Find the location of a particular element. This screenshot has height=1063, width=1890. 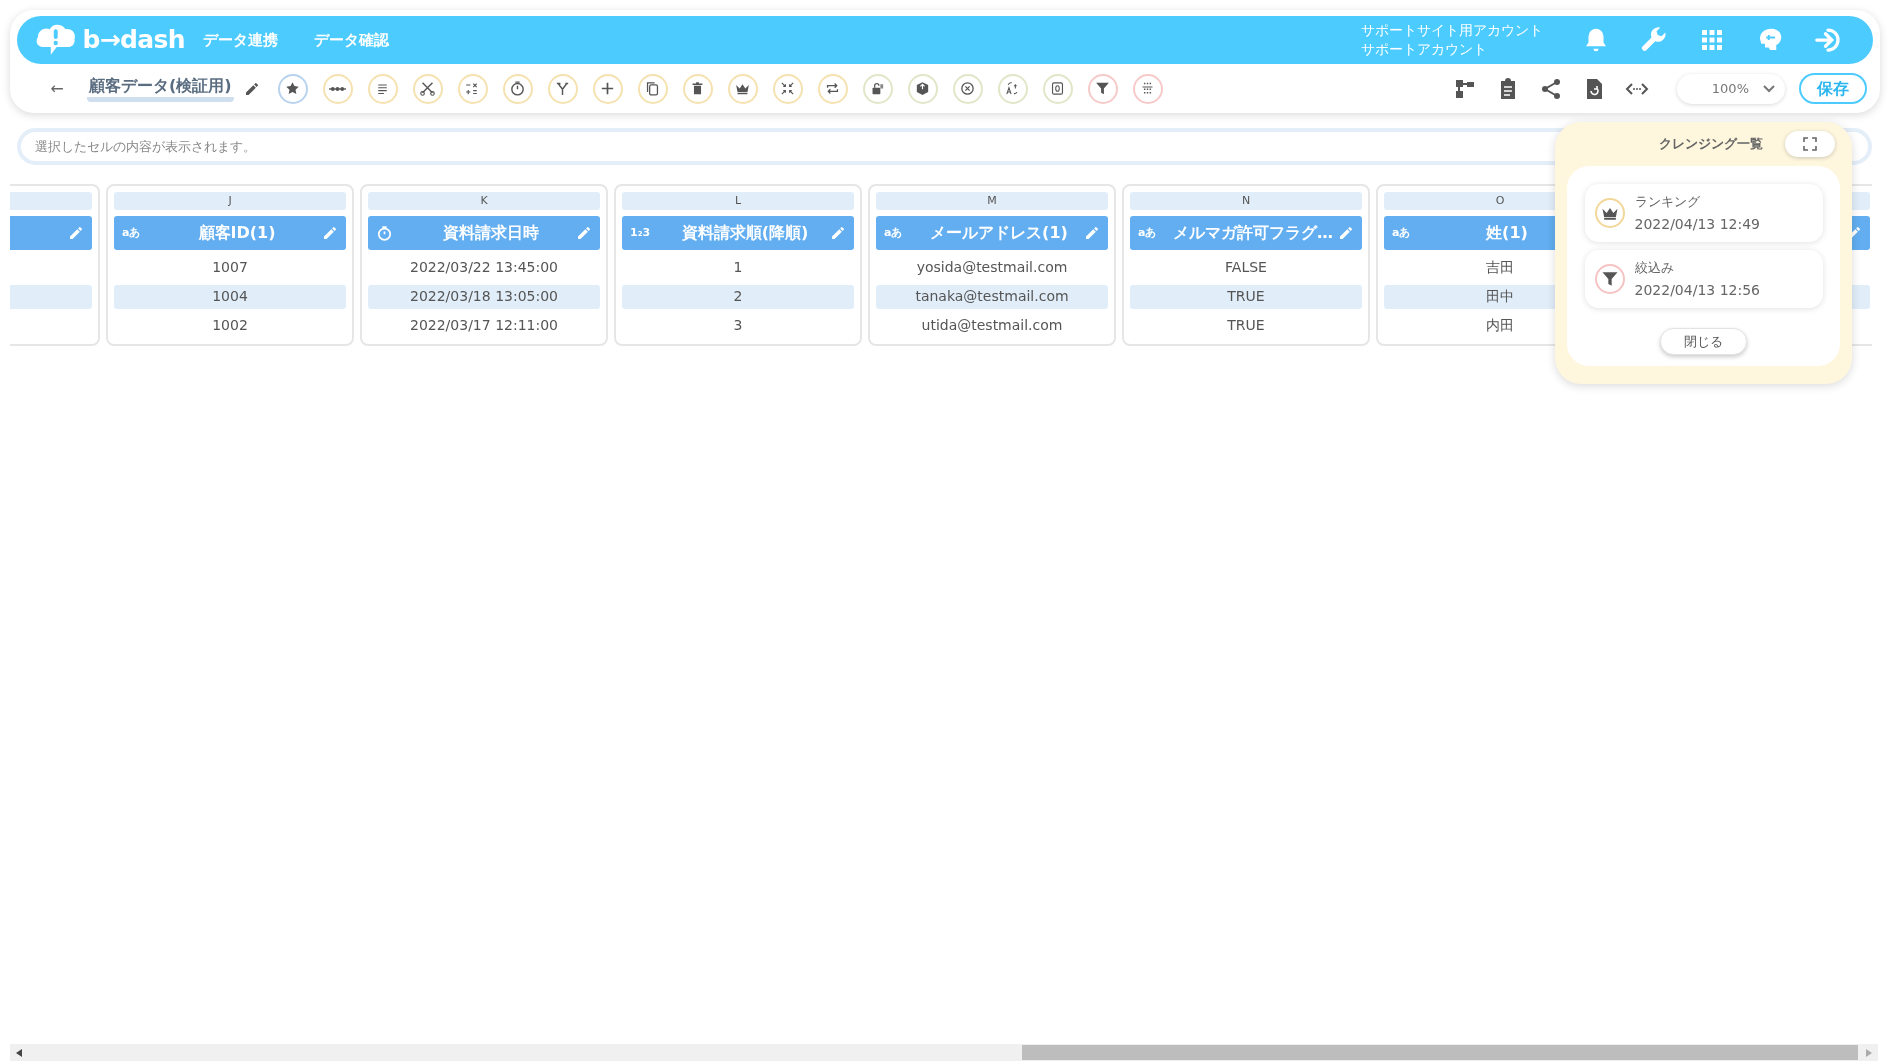

item-time: 2022/04/13 12:49 is located at coordinates (1697, 224).